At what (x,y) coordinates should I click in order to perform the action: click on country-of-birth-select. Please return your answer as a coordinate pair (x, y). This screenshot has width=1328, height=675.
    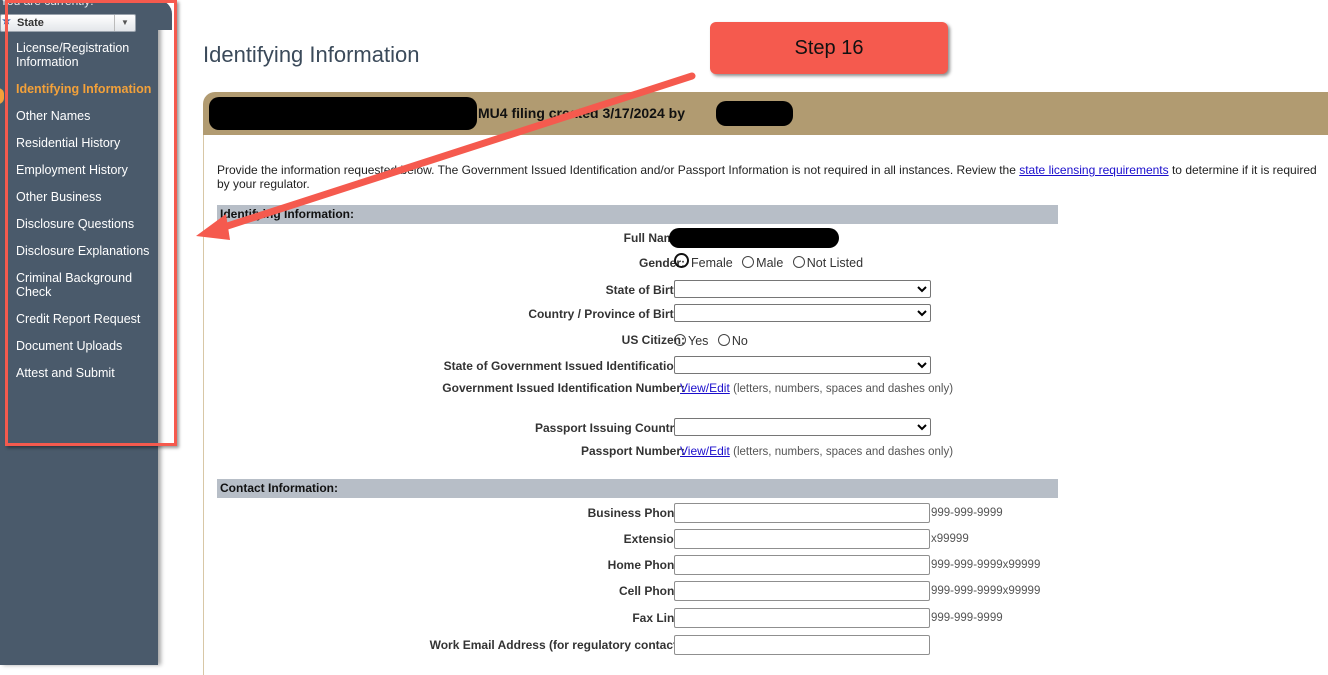
    Looking at the image, I should click on (802, 313).